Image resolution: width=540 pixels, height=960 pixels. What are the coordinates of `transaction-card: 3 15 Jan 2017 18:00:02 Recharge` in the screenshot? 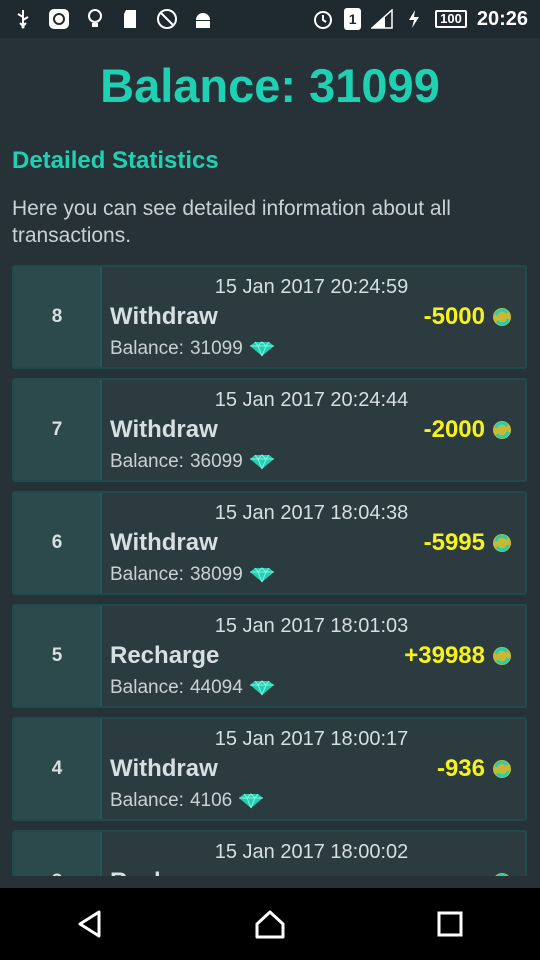 It's located at (269, 853).